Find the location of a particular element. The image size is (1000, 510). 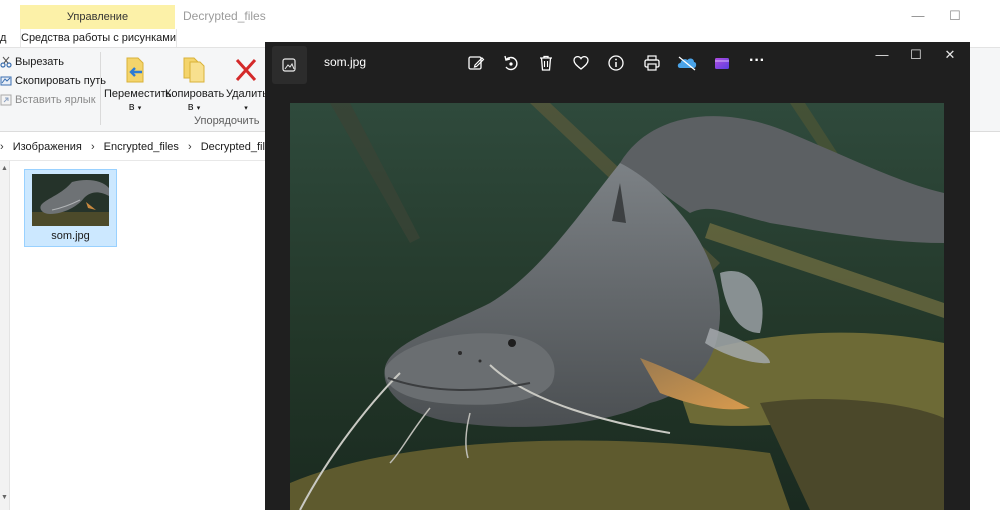

print-icon is located at coordinates (652, 63).